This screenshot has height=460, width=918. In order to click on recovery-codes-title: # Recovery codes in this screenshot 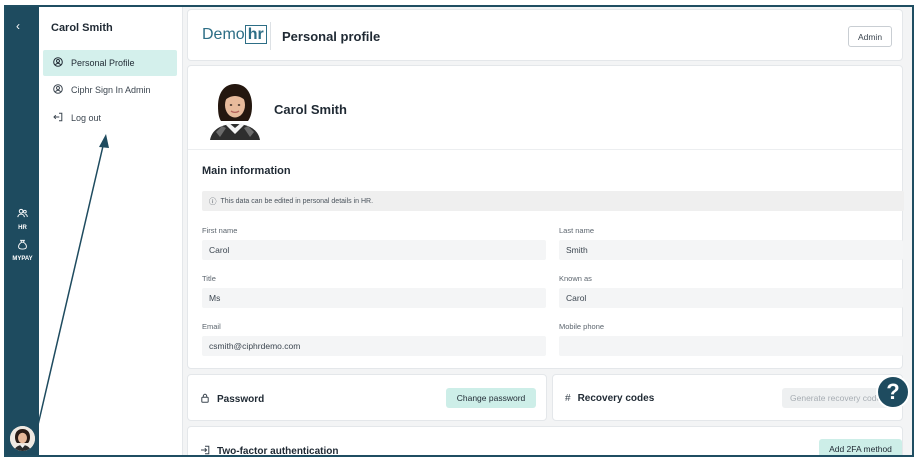, I will do `click(609, 398)`.